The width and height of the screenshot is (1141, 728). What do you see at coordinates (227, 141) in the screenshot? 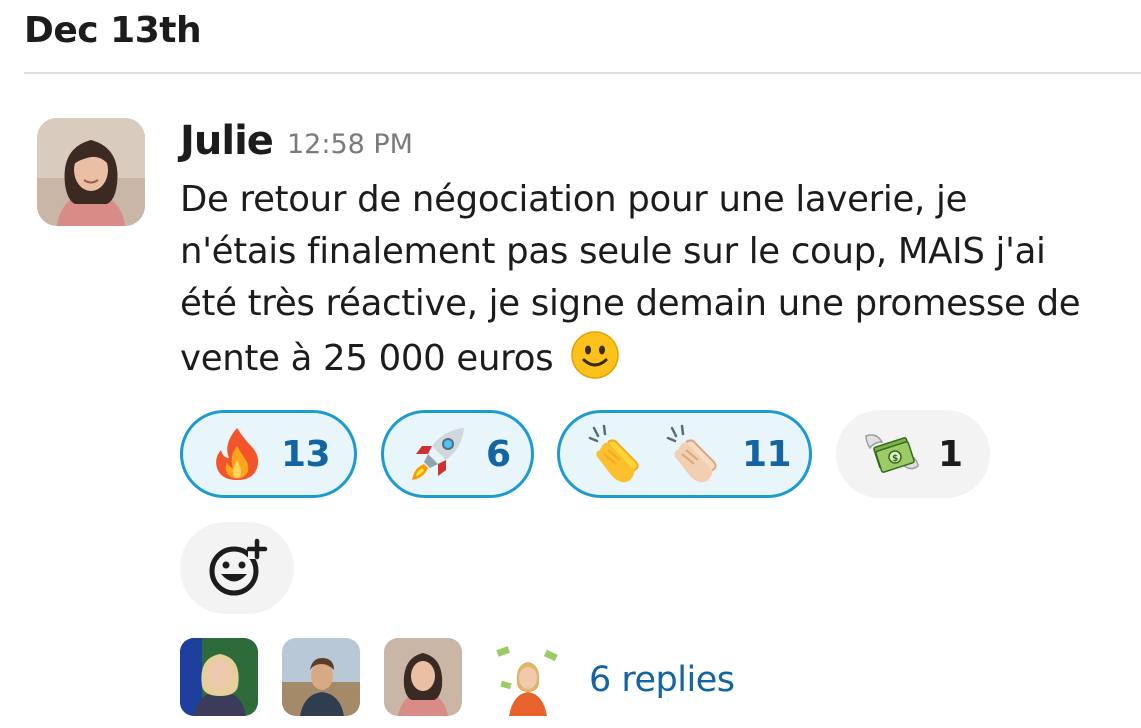
I see `sender-name: Julie` at bounding box center [227, 141].